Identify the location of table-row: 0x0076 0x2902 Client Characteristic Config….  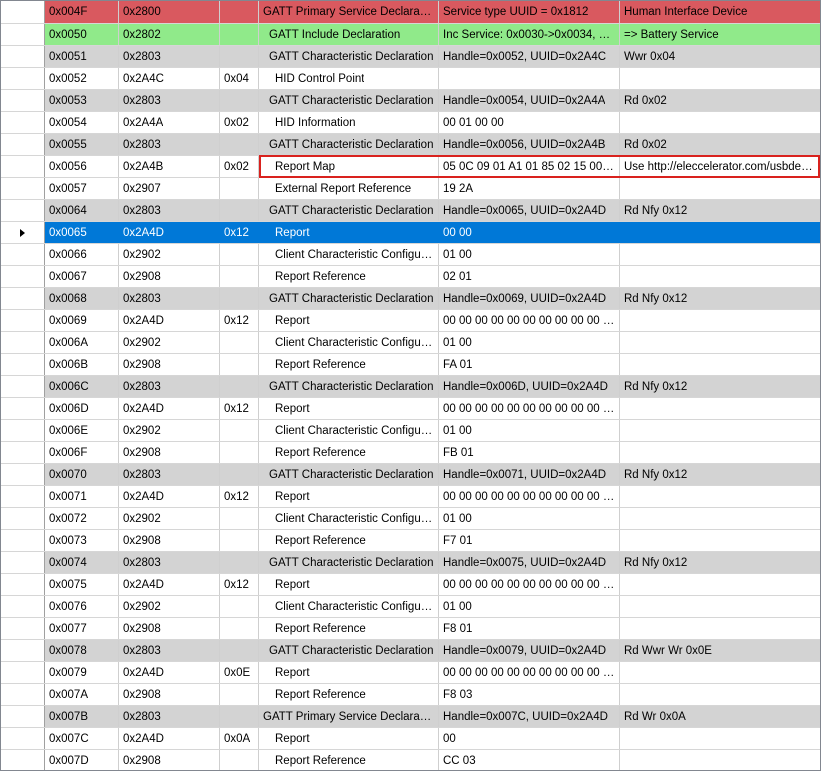
(410, 607).